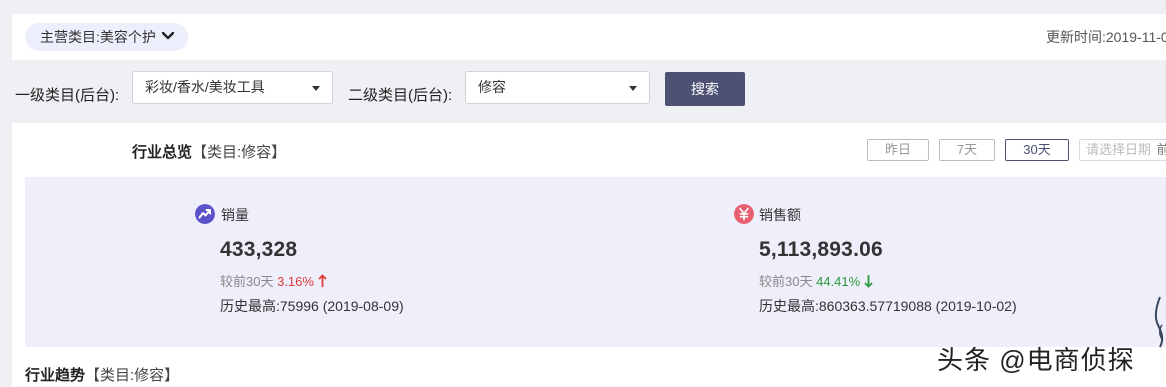 This screenshot has width=1166, height=387. I want to click on level1-category-label: 一级类目(后台):, so click(67, 95).